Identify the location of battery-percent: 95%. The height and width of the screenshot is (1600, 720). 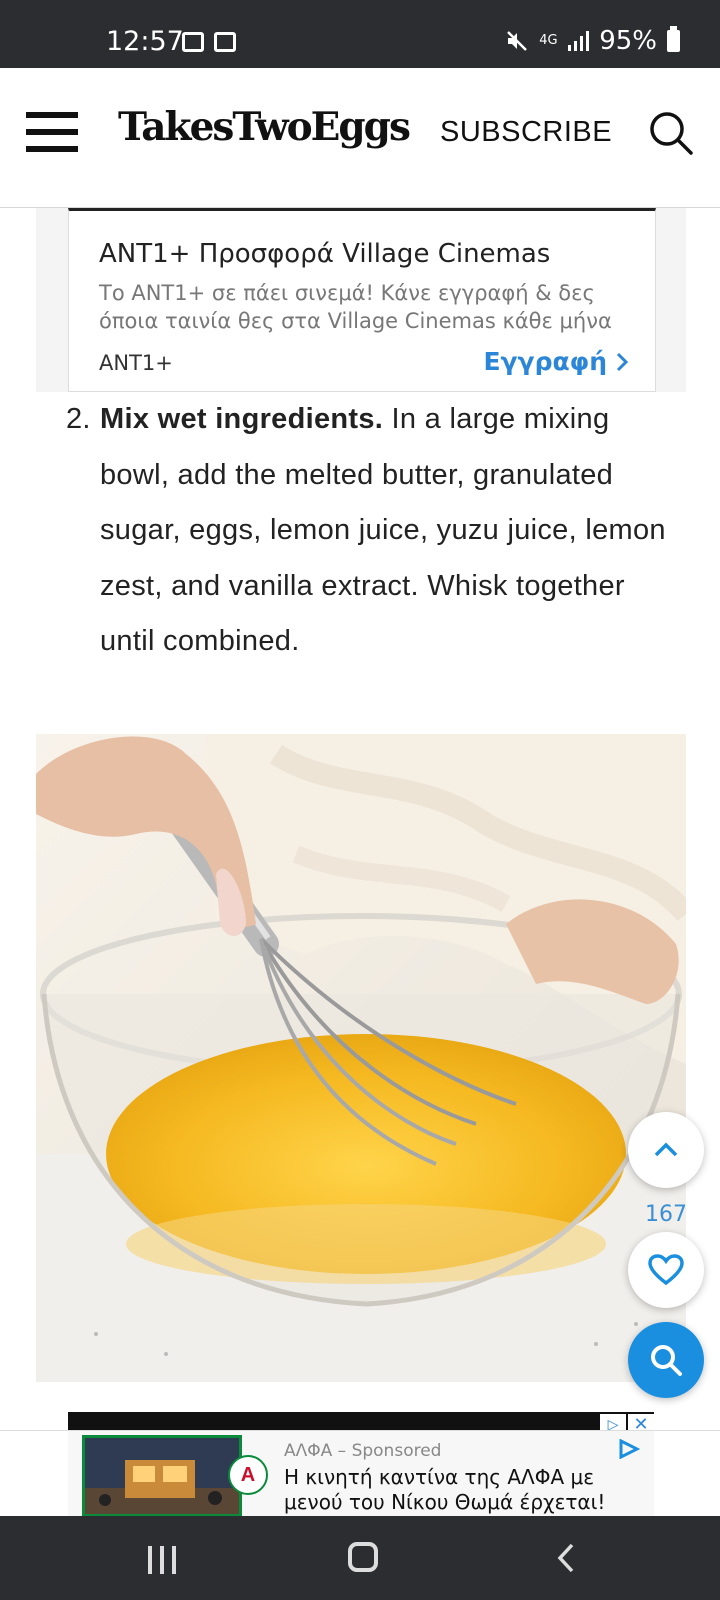
(628, 41).